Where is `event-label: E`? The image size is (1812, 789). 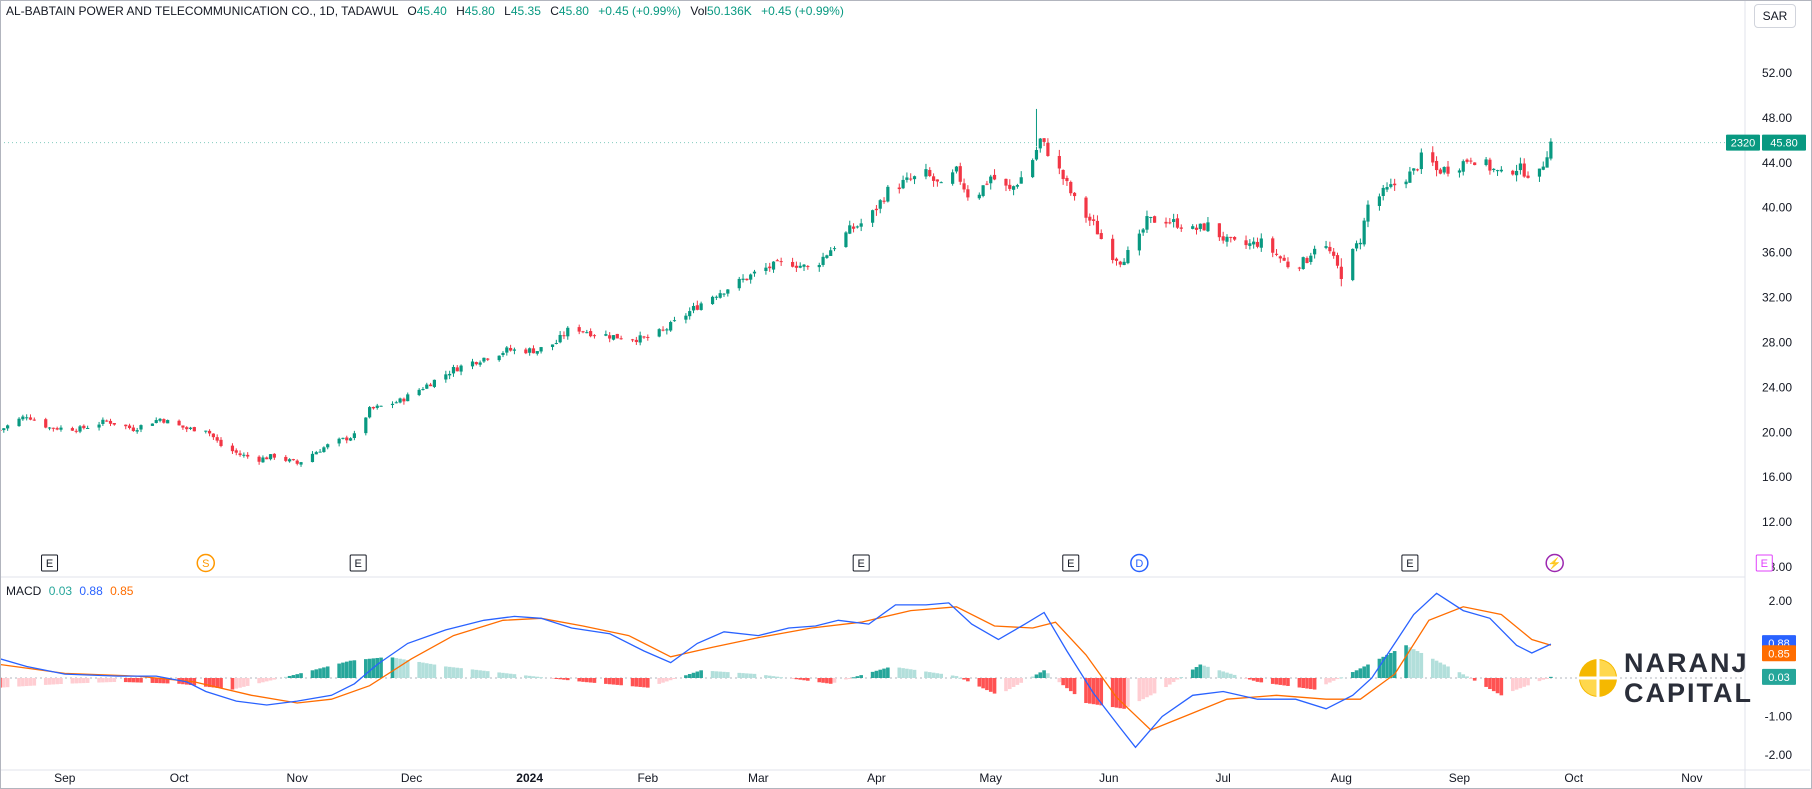
event-label: E is located at coordinates (49, 564).